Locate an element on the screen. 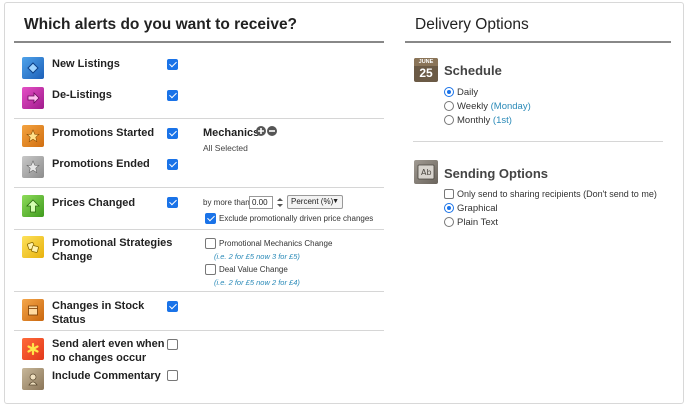 This screenshot has width=688, height=406. promotions-started-checkbox is located at coordinates (172, 133).